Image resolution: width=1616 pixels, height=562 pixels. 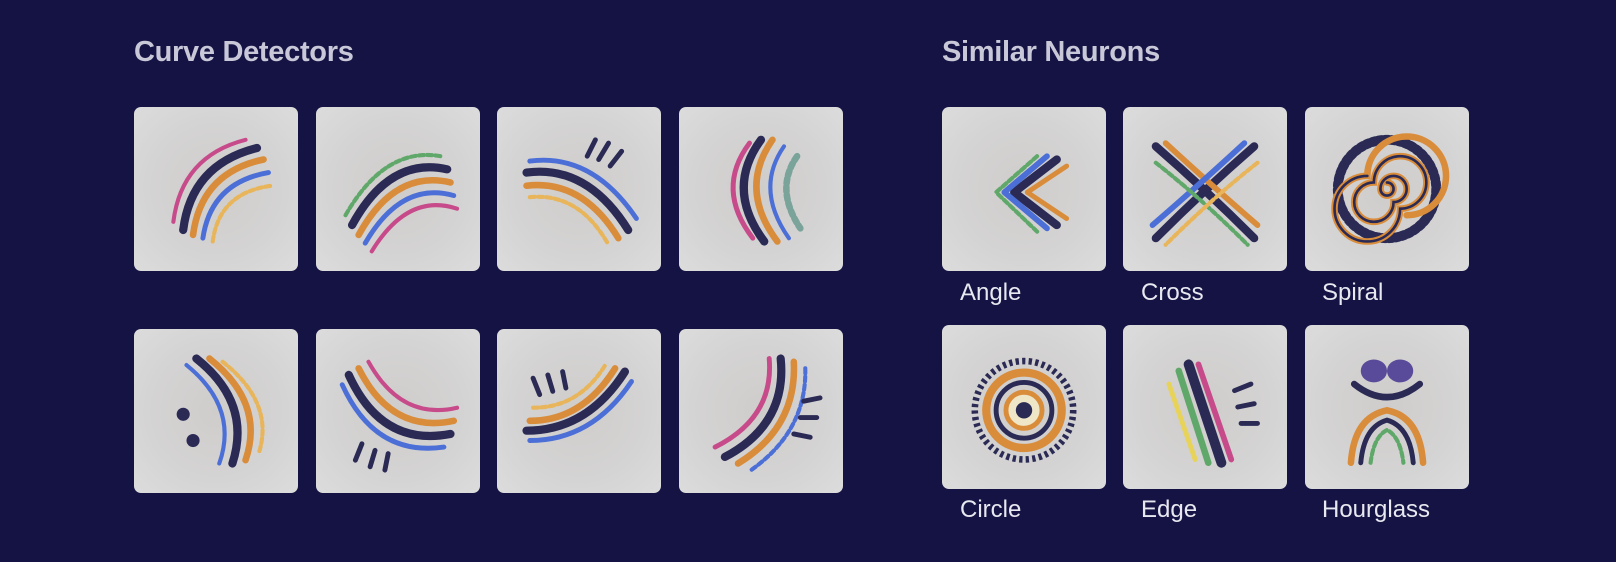 I want to click on hourglass-visualization-icon, so click(x=1387, y=413).